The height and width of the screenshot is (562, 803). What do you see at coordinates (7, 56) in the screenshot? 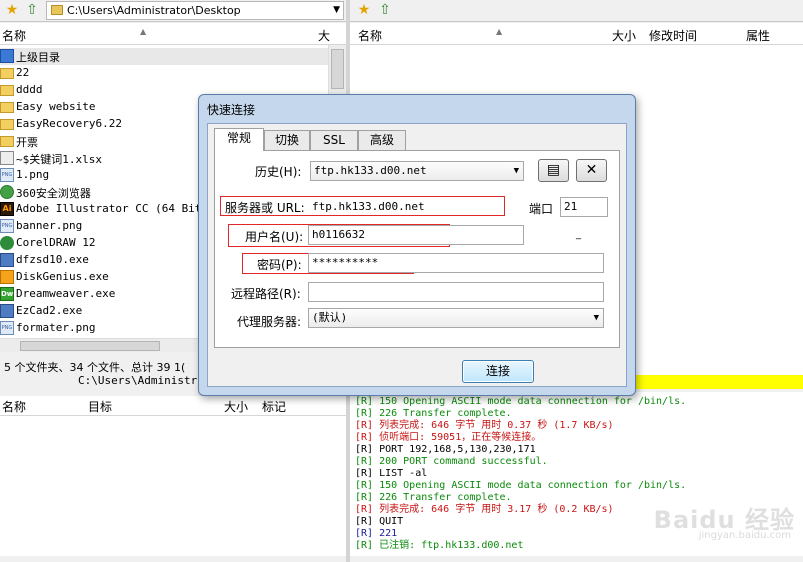
I see `up-folder-icon` at bounding box center [7, 56].